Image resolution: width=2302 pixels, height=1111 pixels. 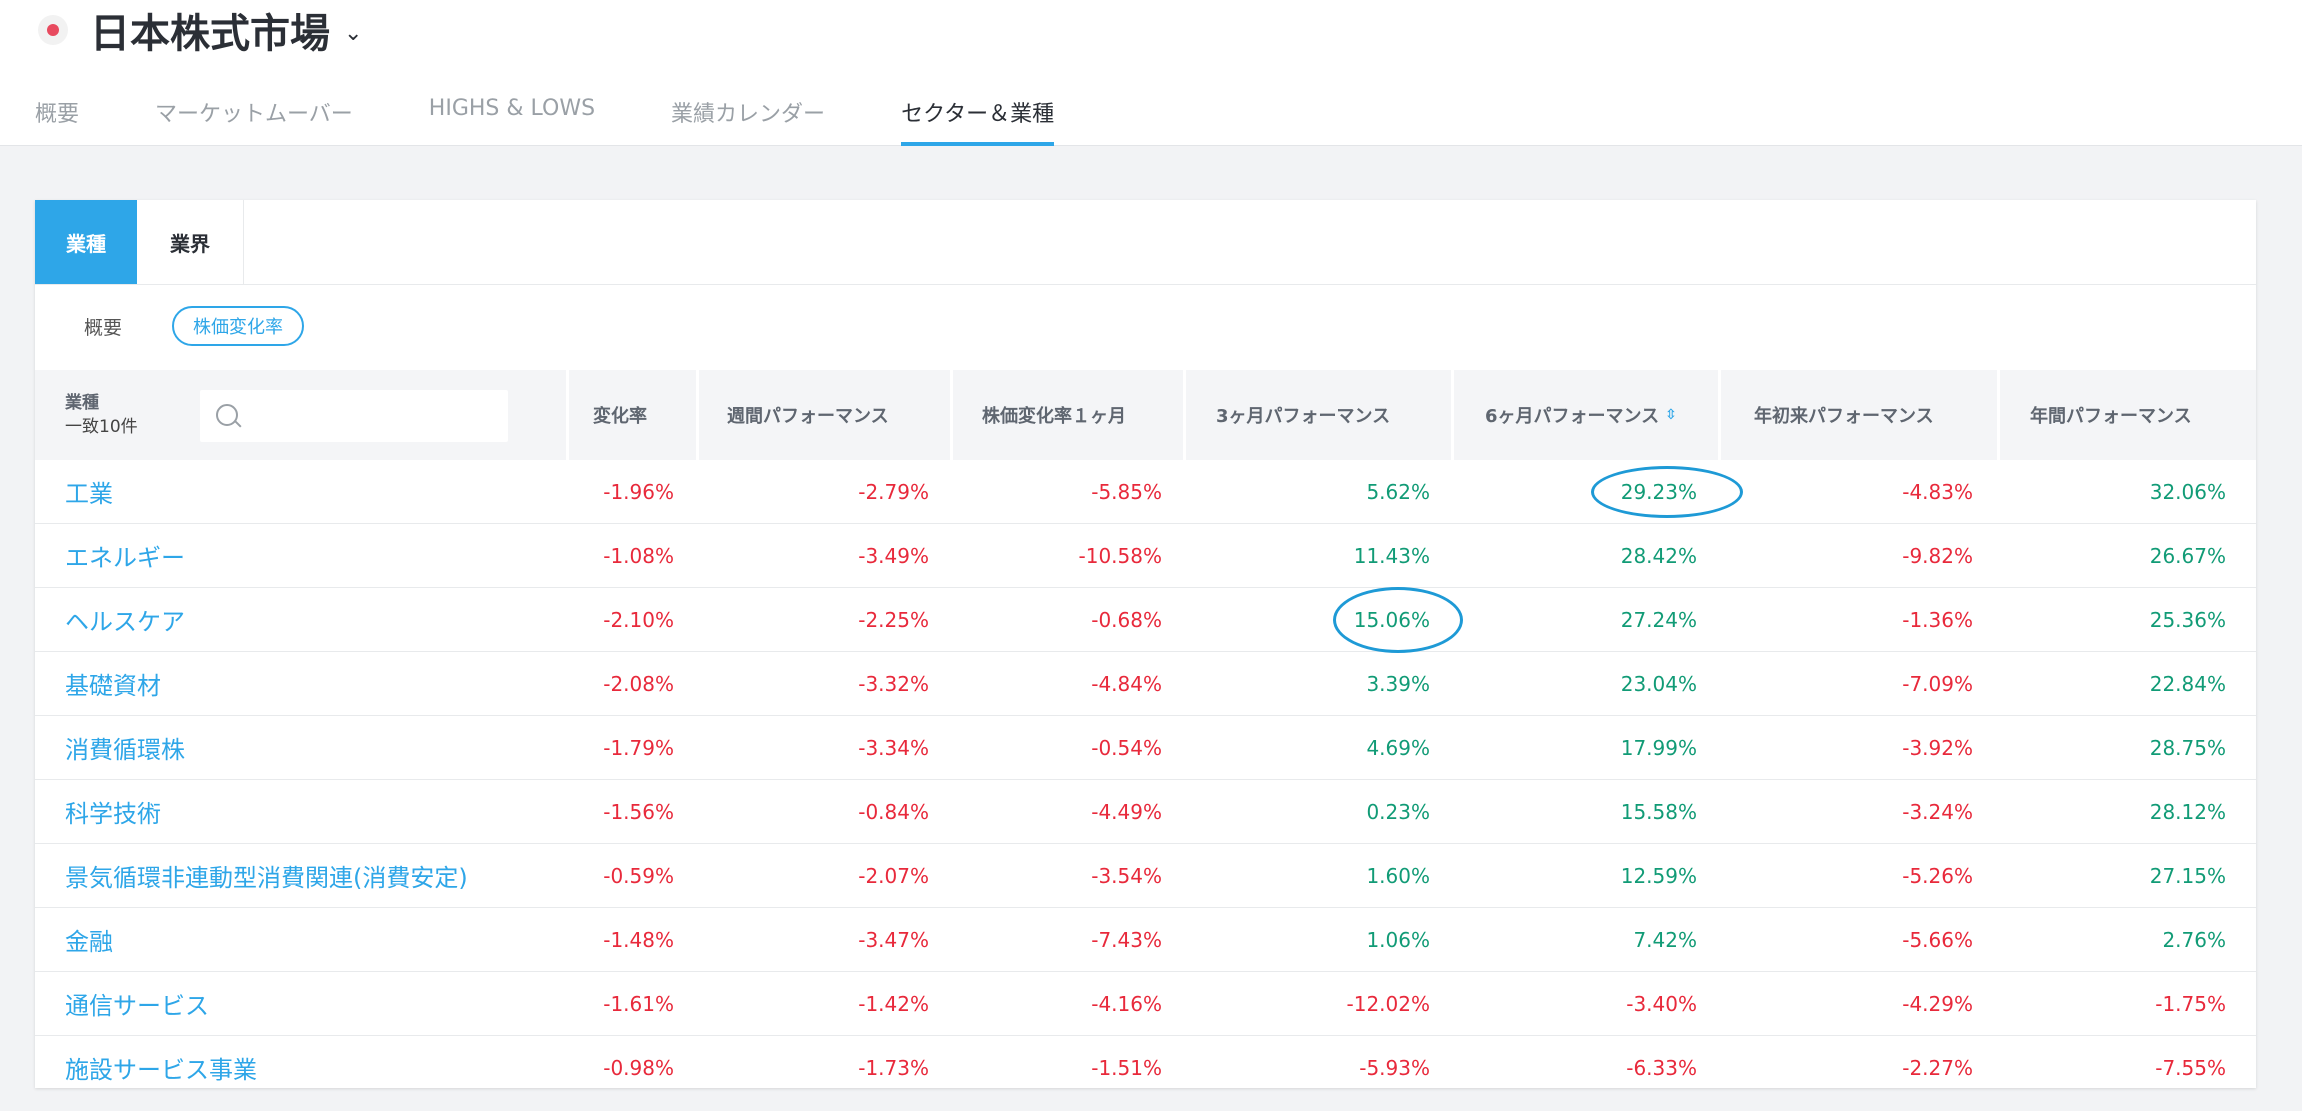 I want to click on tab-earnings-calendar: 業績カレンダー, so click(x=748, y=118).